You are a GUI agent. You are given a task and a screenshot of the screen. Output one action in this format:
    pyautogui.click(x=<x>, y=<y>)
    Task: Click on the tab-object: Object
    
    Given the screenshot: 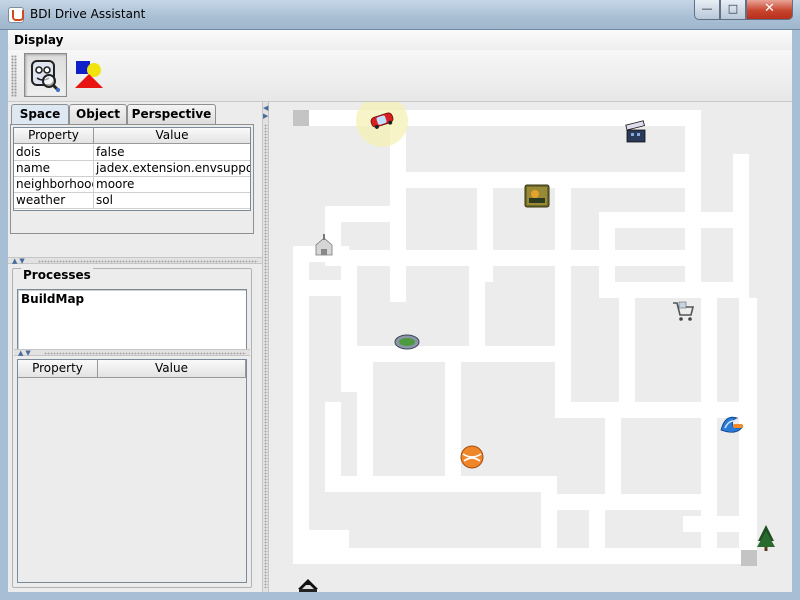 What is the action you would take?
    pyautogui.click(x=98, y=114)
    